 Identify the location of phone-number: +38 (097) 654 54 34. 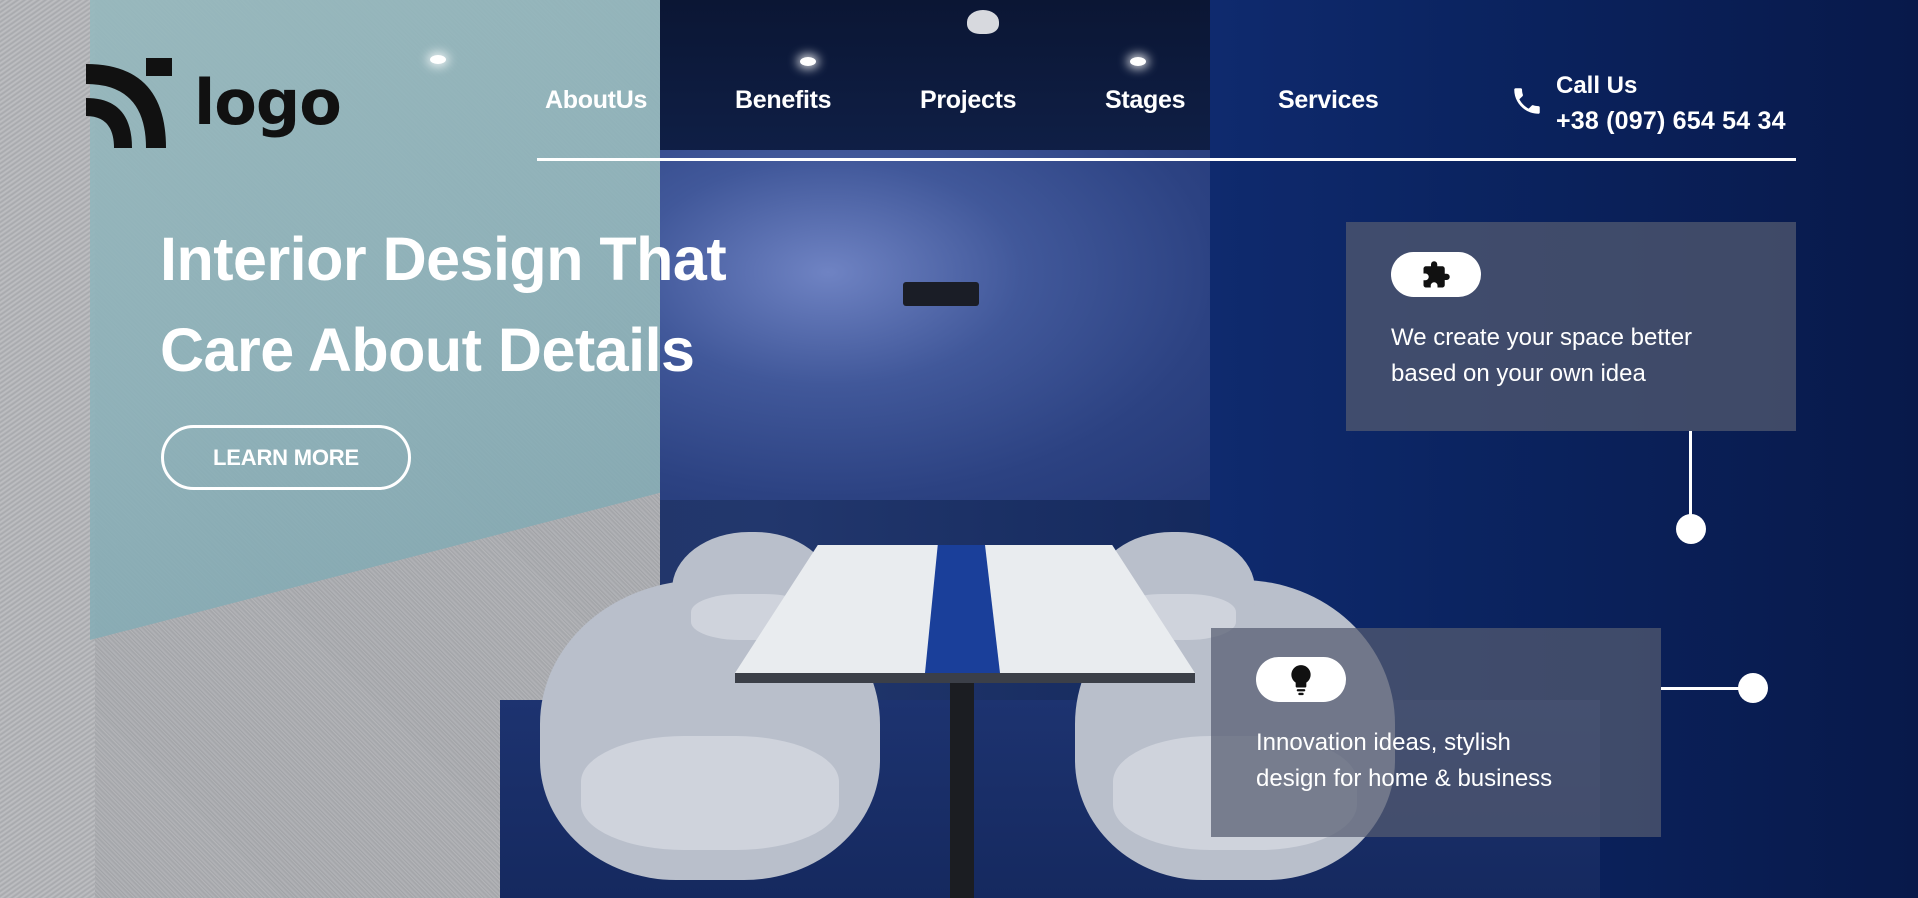
(1671, 121).